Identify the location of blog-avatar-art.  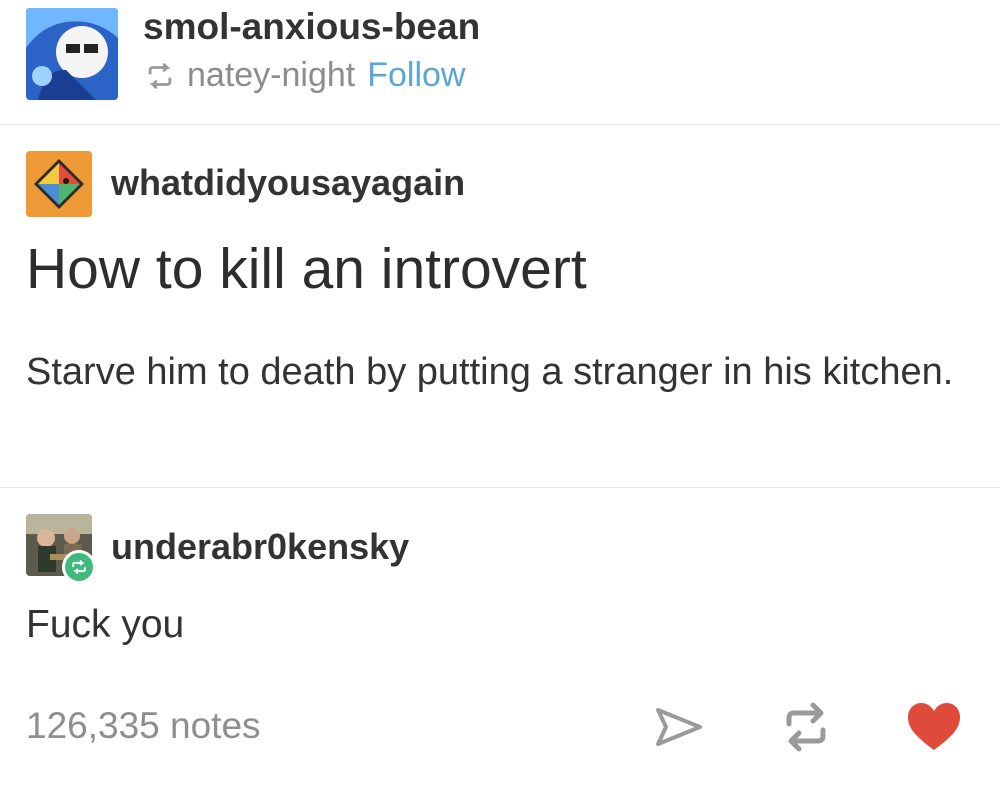
(72, 54).